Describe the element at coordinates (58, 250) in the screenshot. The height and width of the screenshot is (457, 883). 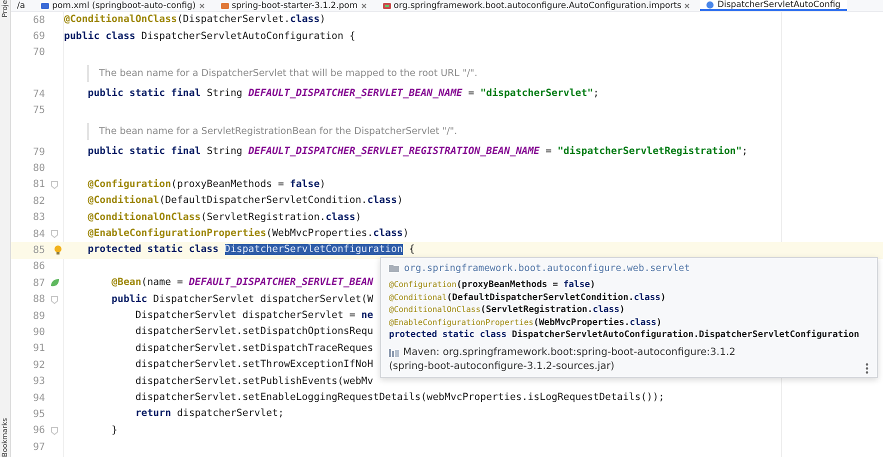
I see `lightbulb-icon` at that location.